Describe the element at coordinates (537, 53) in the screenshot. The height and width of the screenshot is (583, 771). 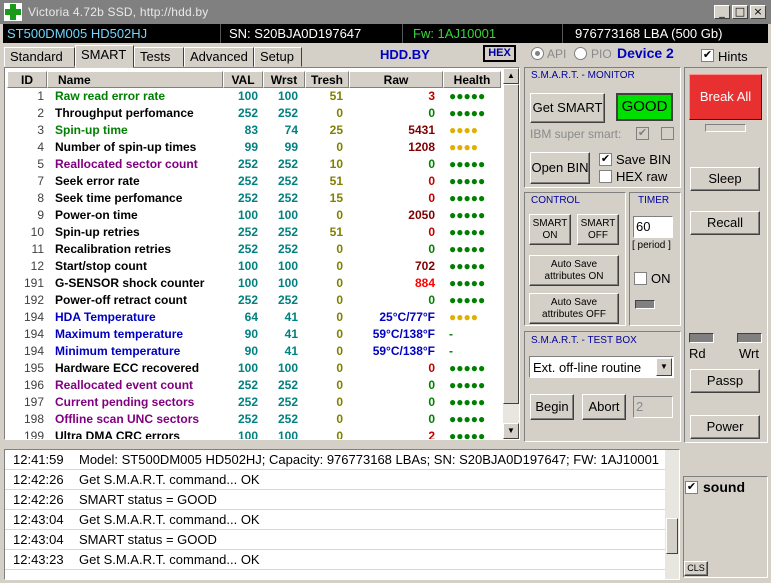
I see `api-radio` at that location.